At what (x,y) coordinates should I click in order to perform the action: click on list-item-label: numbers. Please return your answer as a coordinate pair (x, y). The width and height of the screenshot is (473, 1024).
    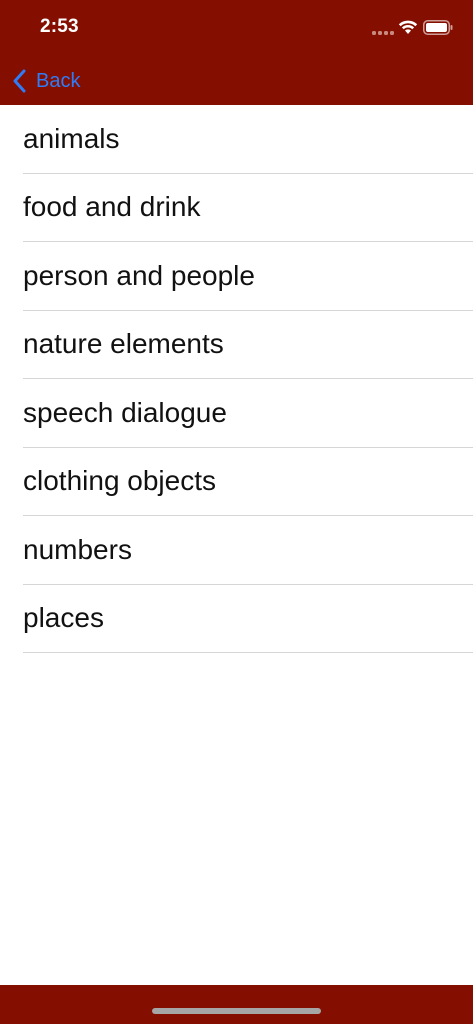
    Looking at the image, I should click on (77, 549).